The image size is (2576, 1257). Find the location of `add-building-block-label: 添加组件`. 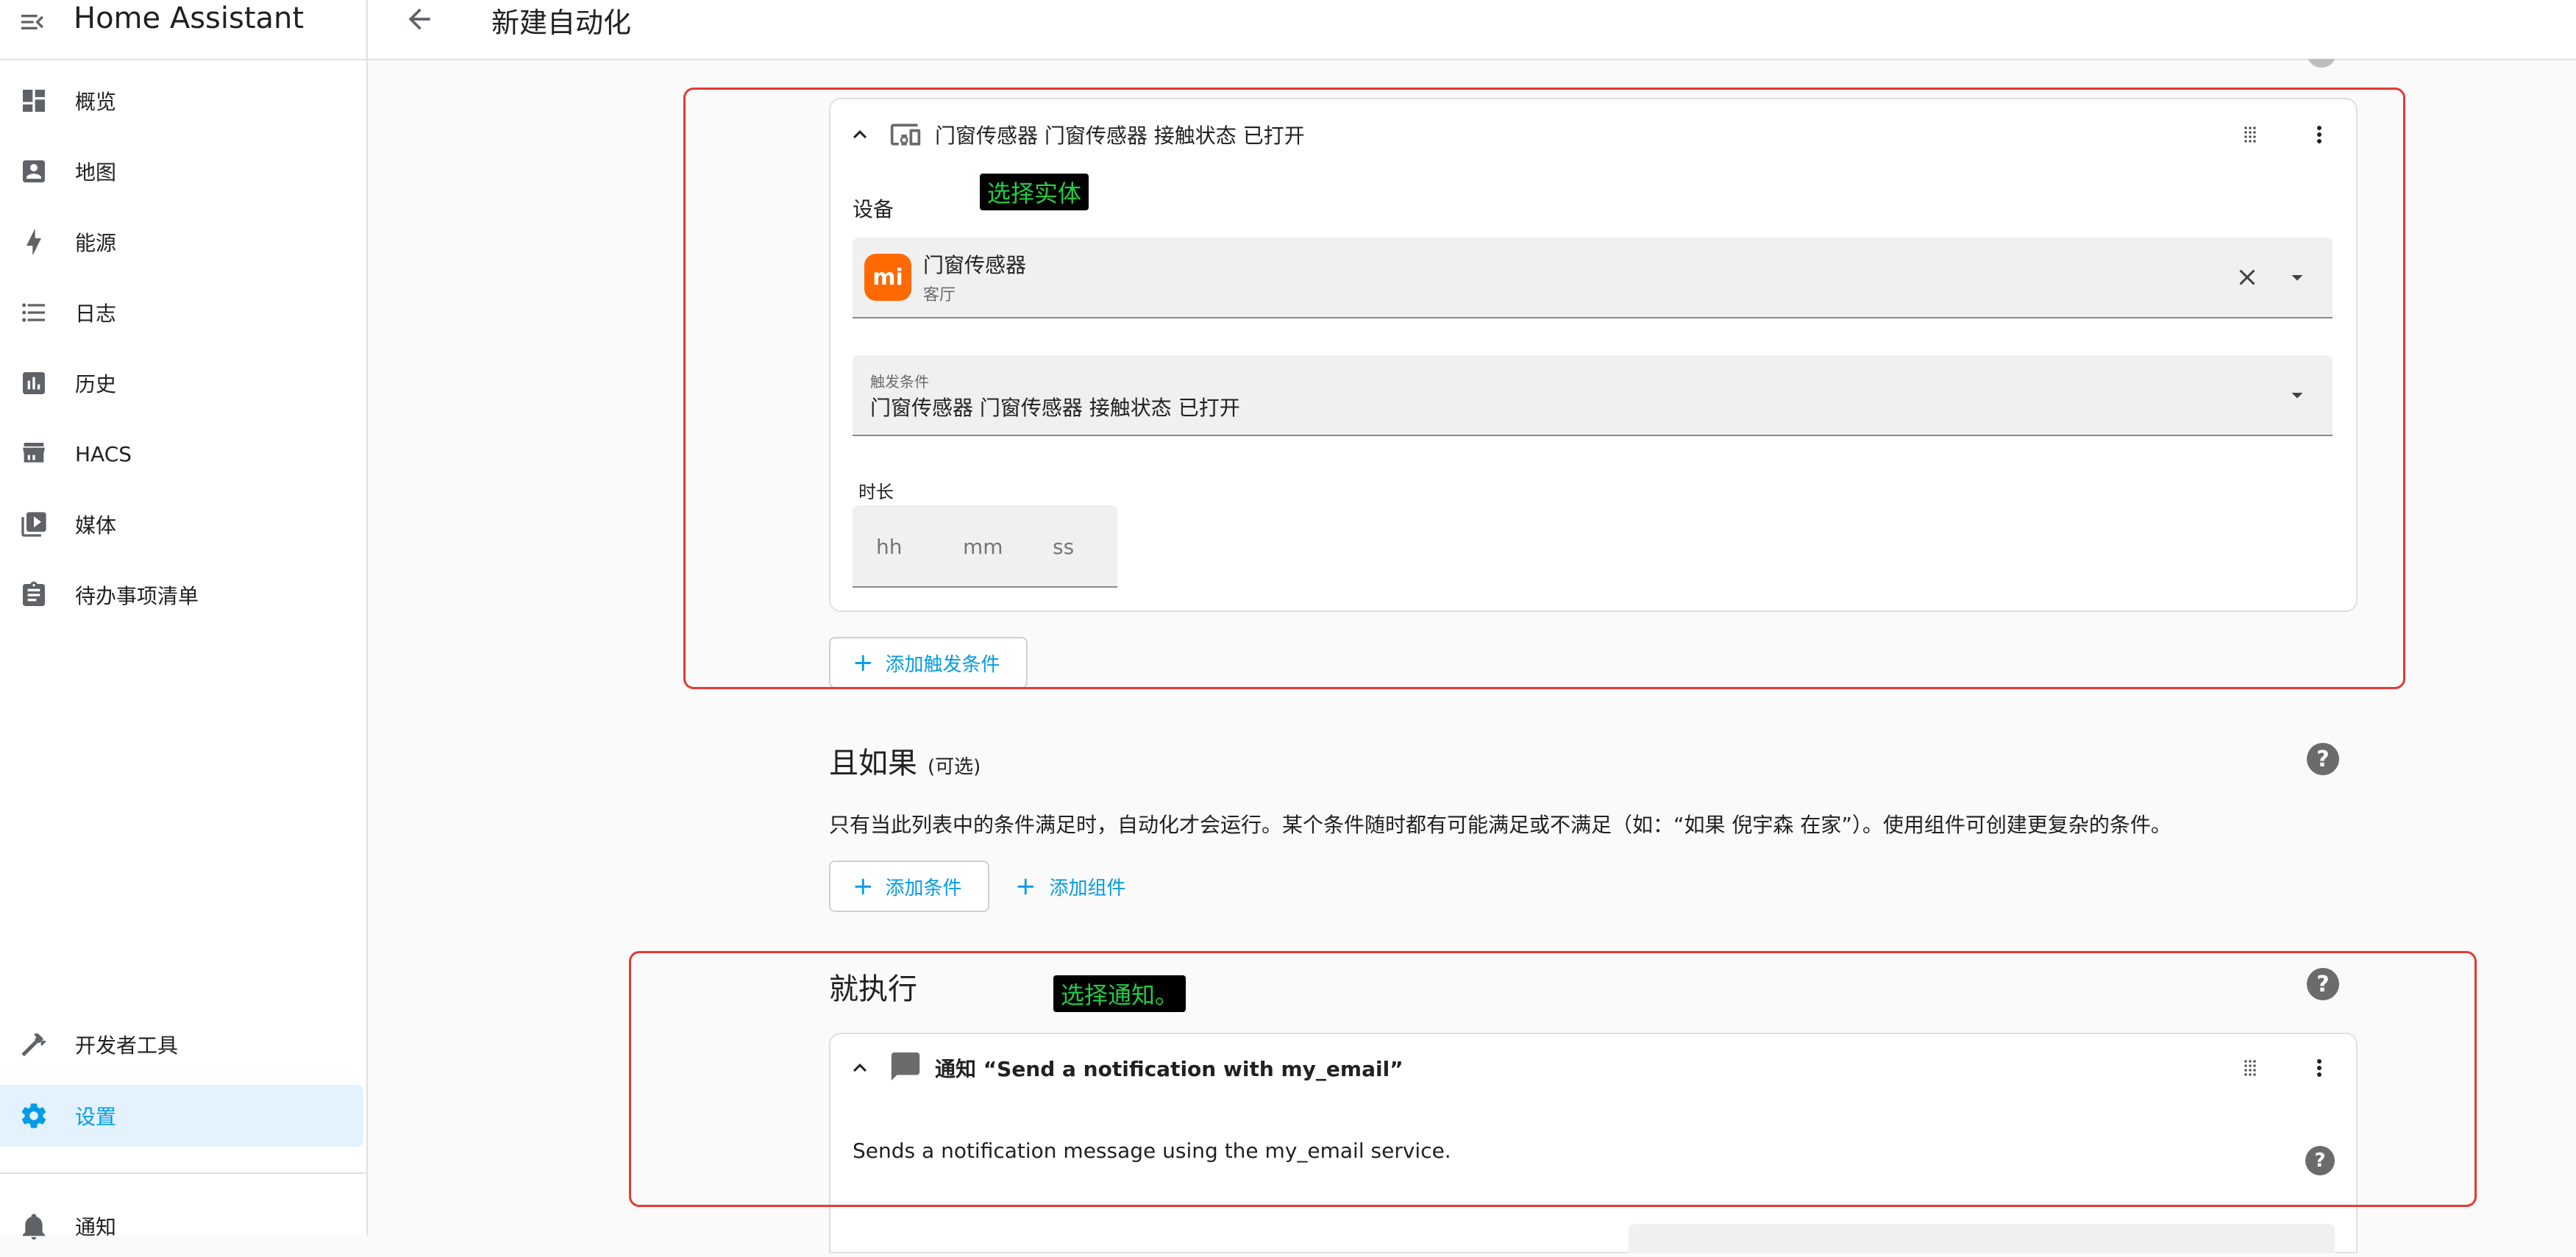

add-building-block-label: 添加组件 is located at coordinates (1087, 888).